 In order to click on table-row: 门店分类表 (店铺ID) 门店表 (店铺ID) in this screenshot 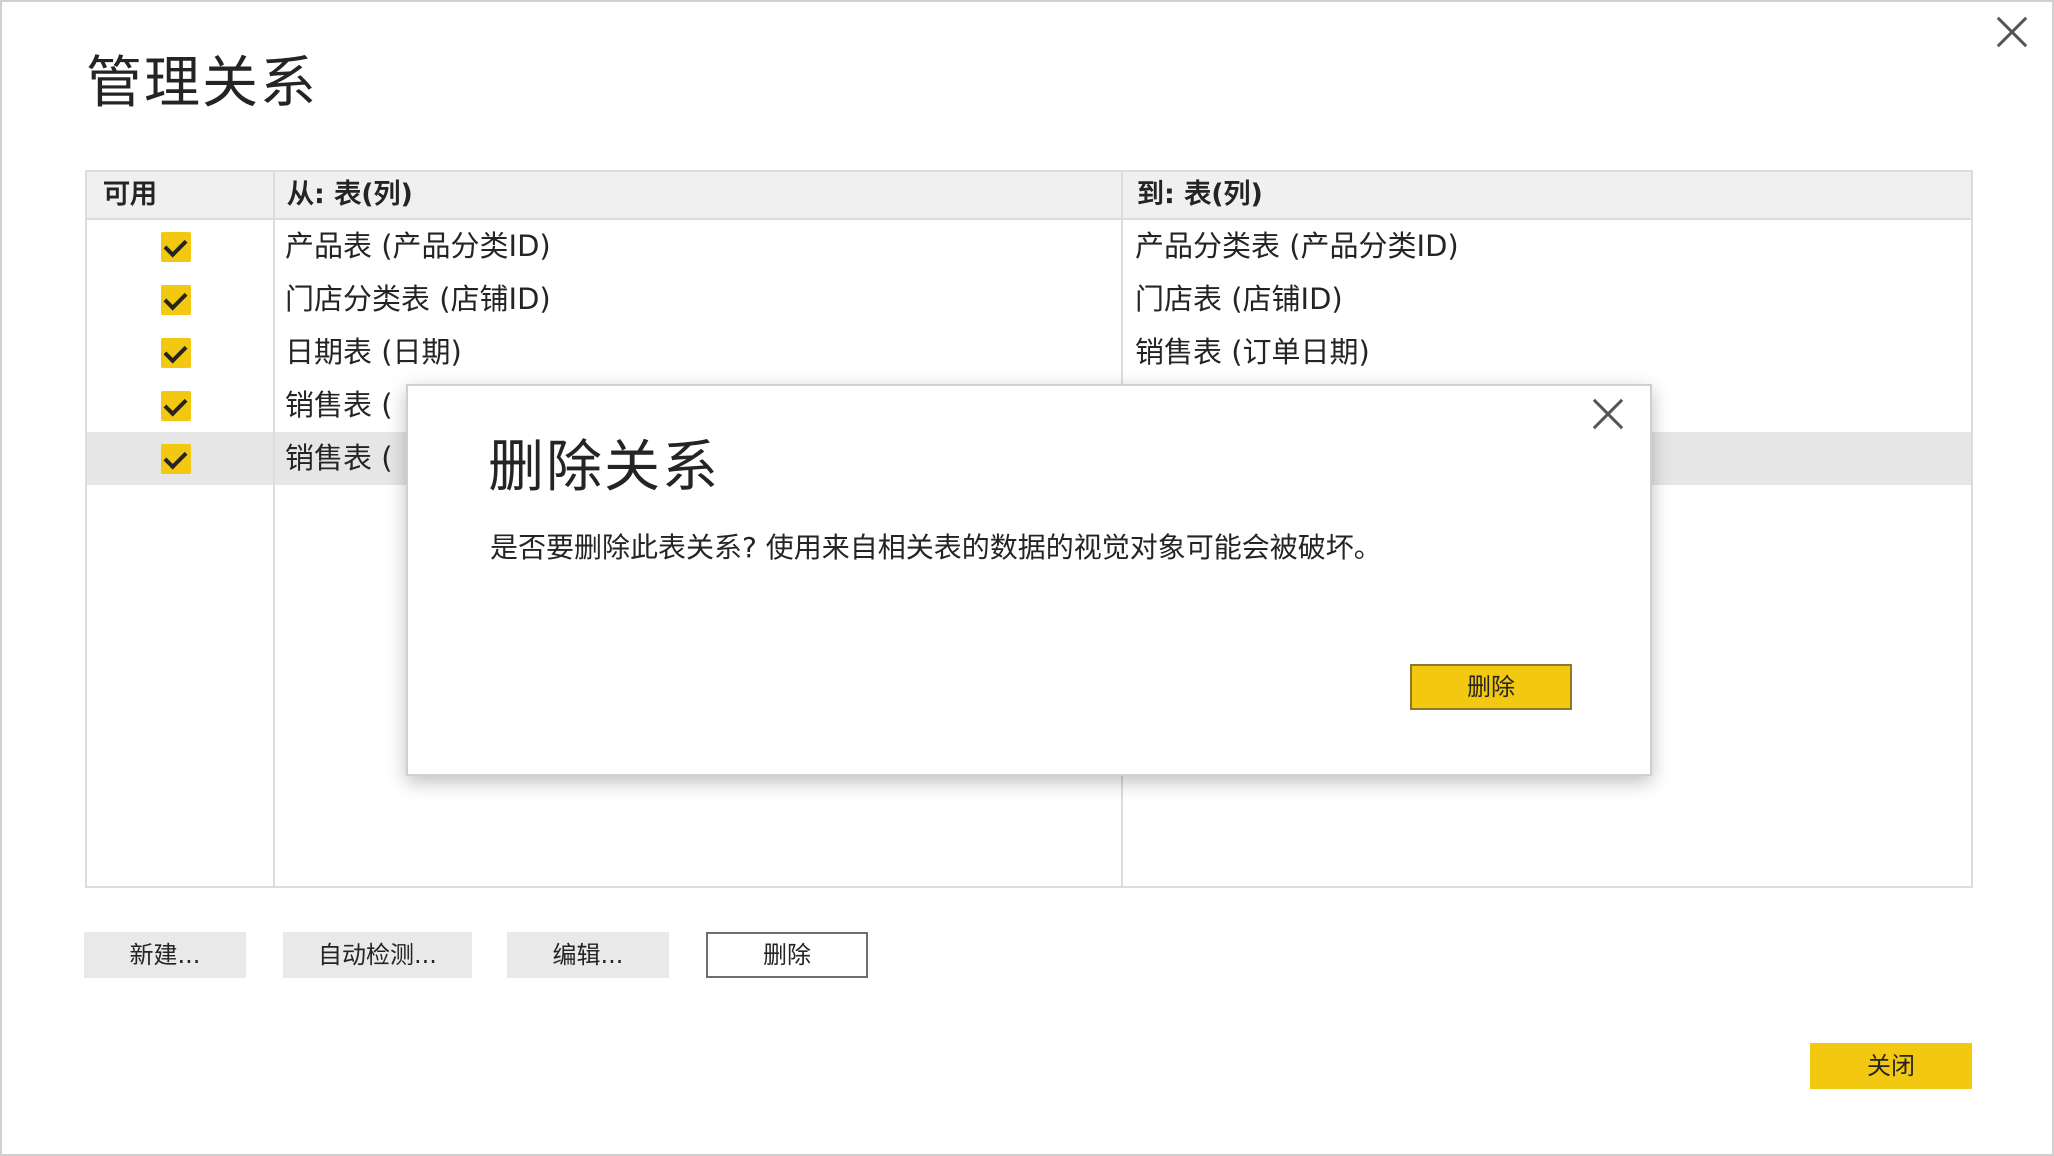, I will do `click(1029, 299)`.